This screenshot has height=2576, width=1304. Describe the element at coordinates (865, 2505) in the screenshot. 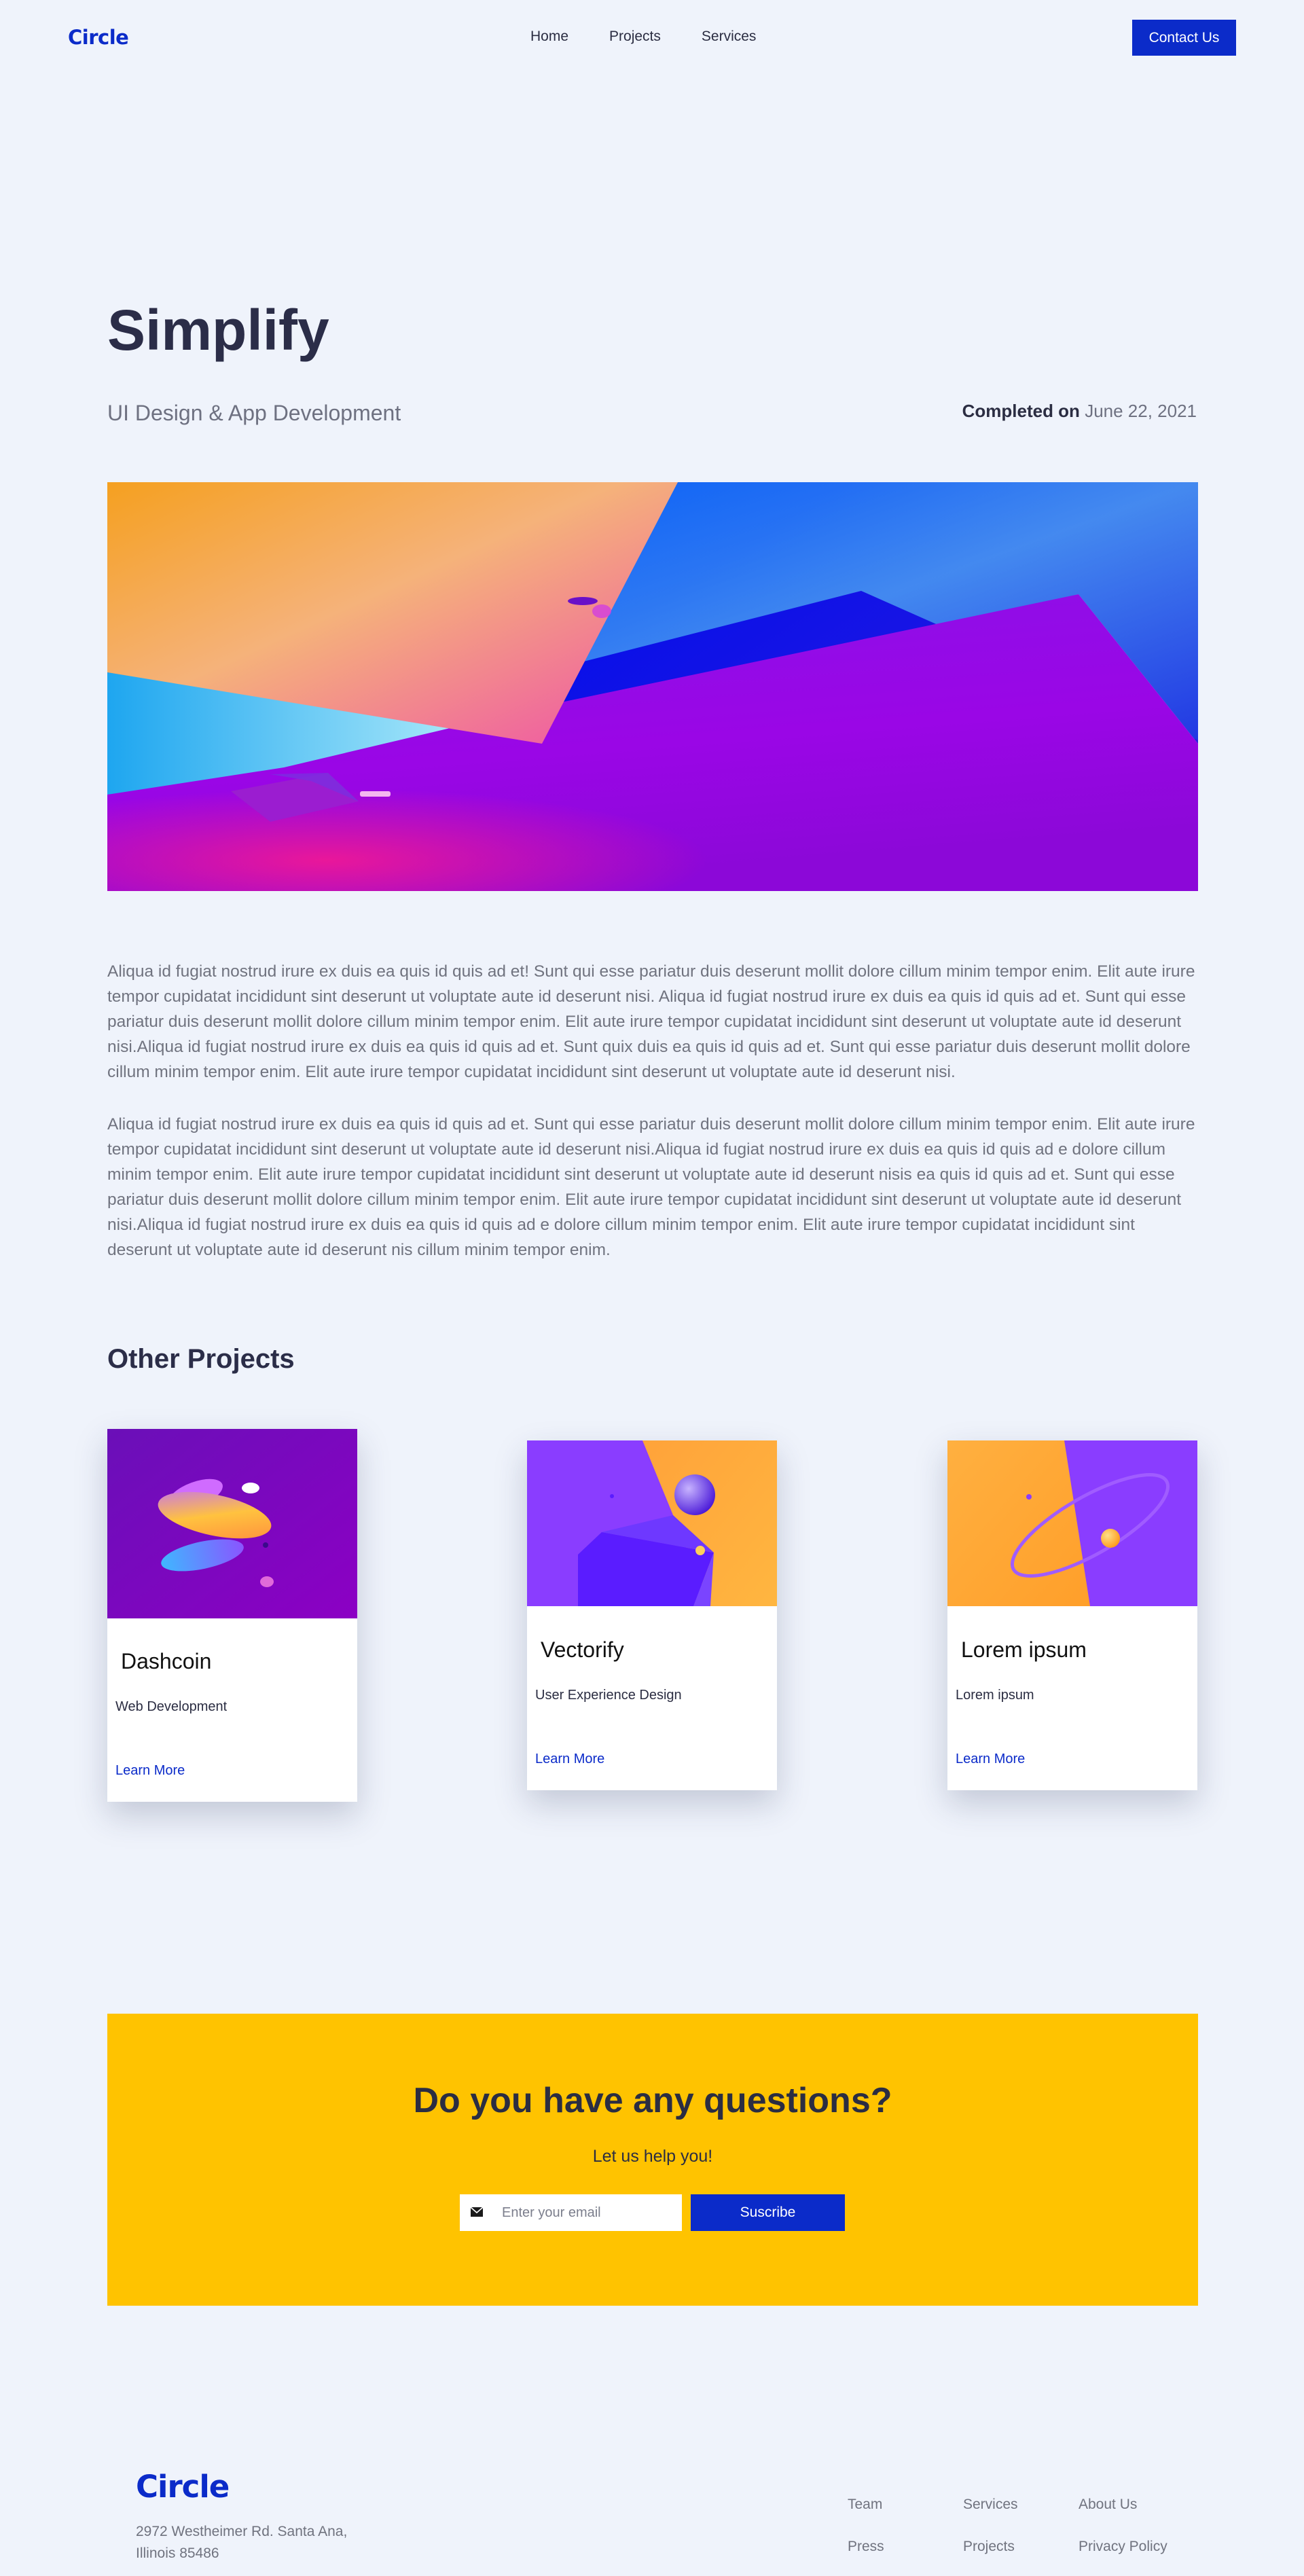

I see `footer-link-team: Team` at that location.